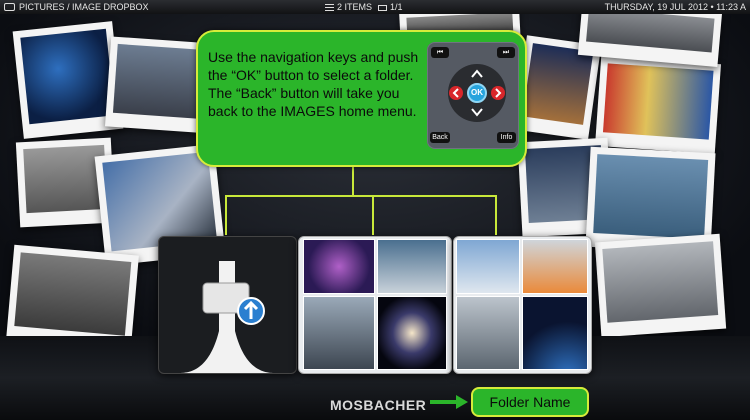  Describe the element at coordinates (555, 333) in the screenshot. I see `thumbnail-space-station` at that location.